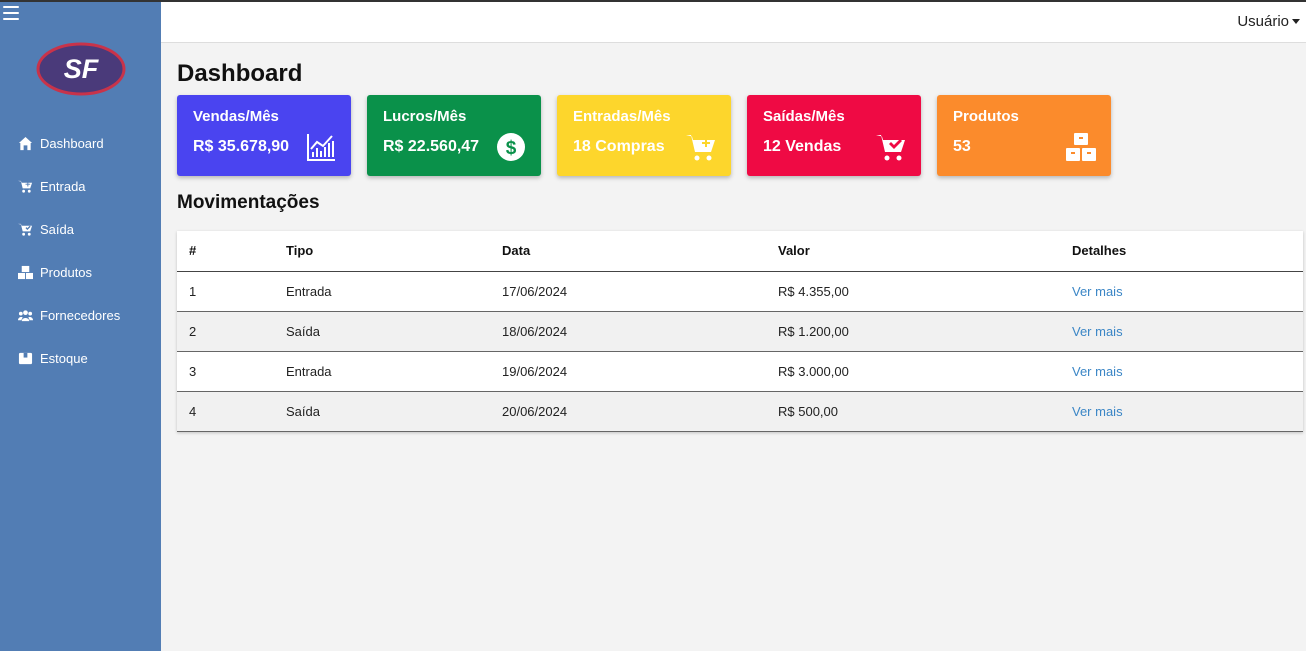  Describe the element at coordinates (1296, 21) in the screenshot. I see `caret-down-icon` at that location.